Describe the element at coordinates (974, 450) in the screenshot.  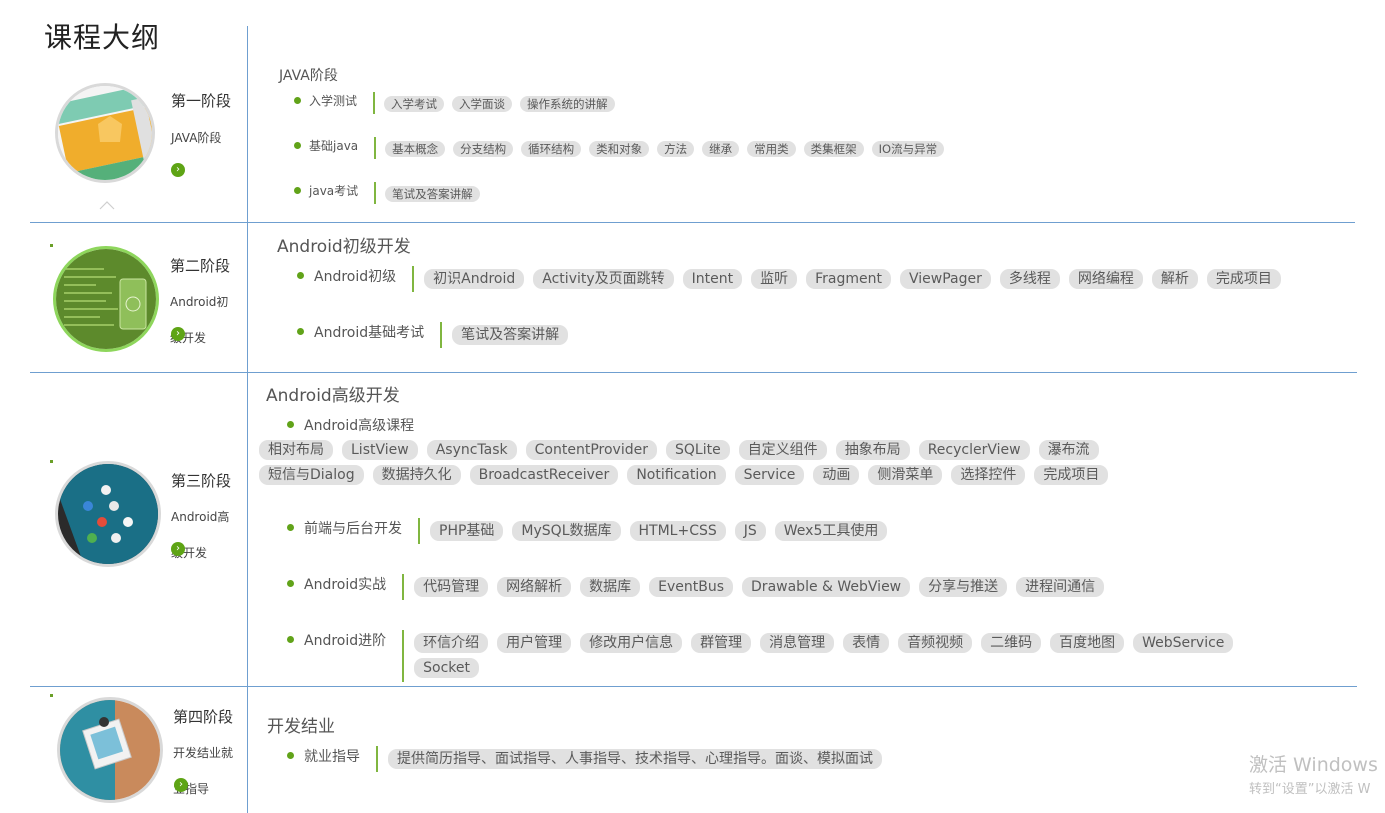
I see `topic-tag: RecyclerView` at that location.